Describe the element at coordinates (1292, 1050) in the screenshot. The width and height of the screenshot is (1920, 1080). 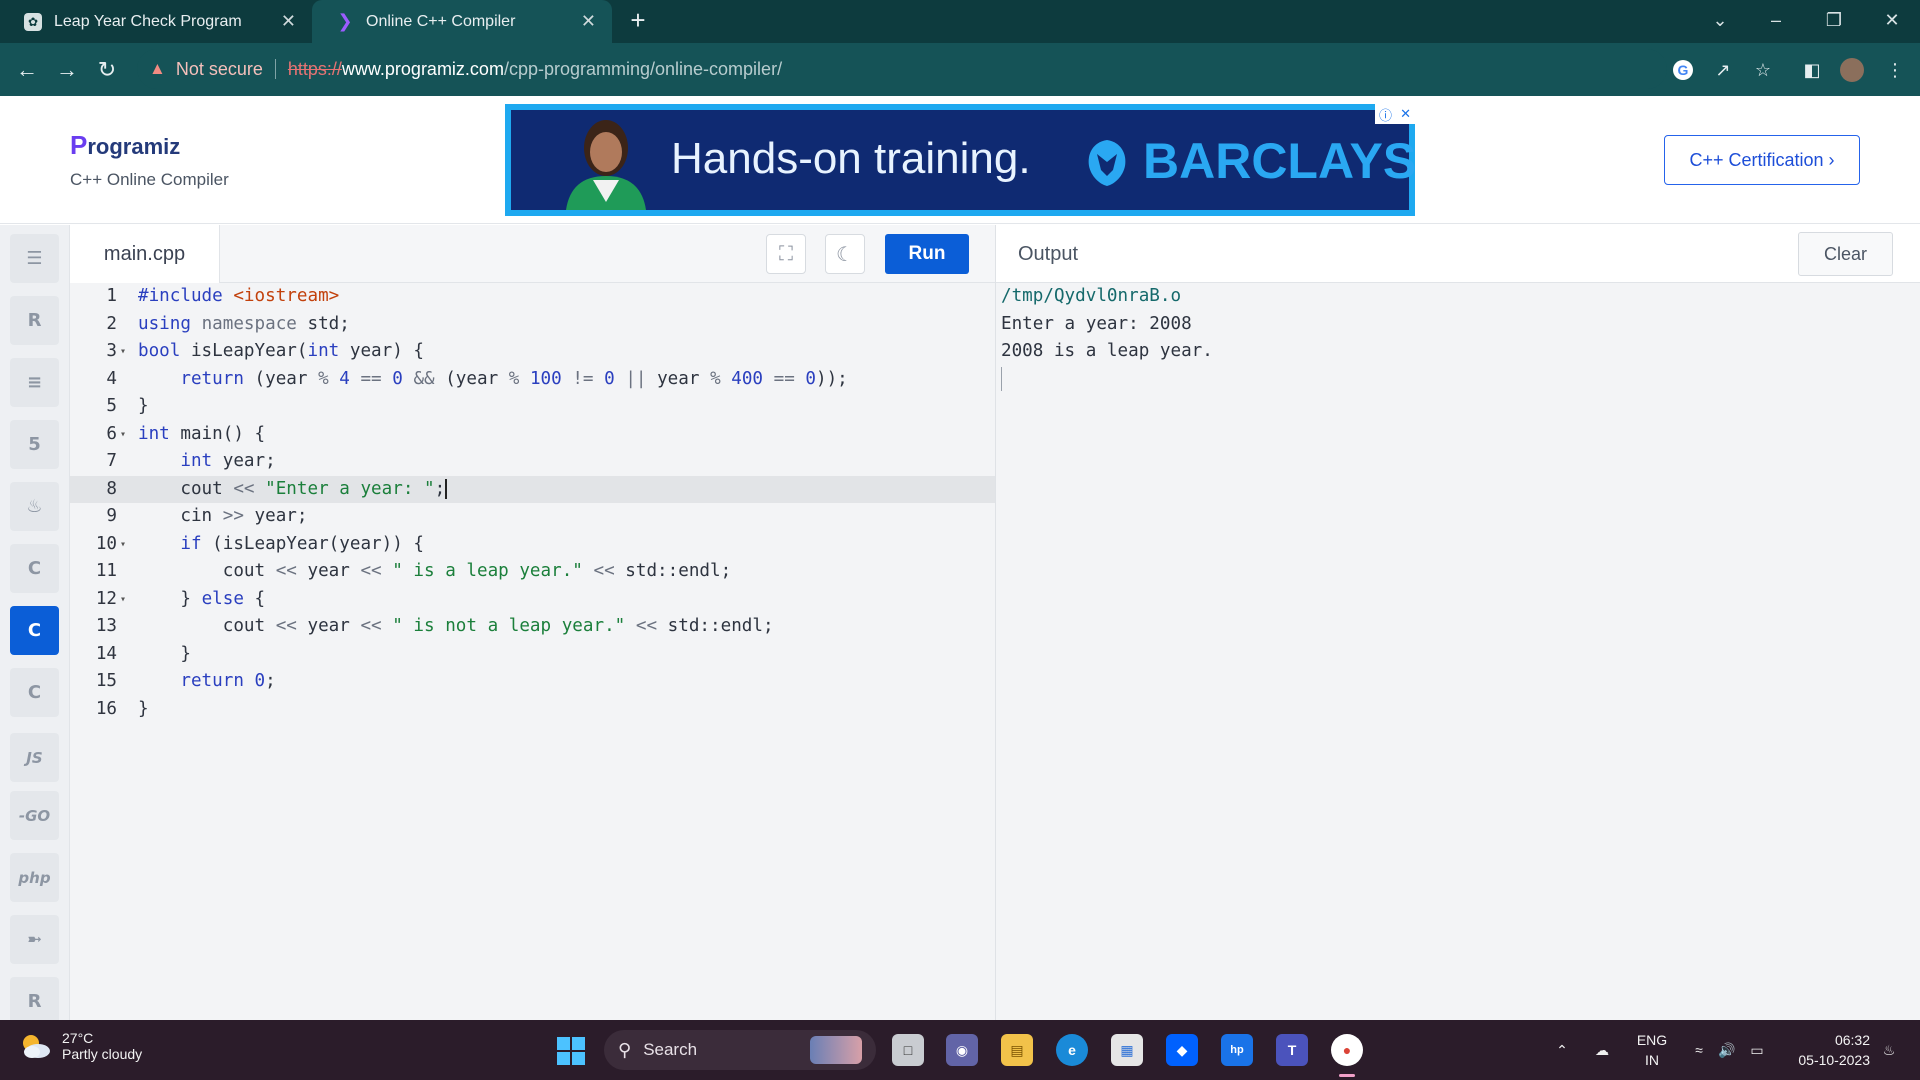
I see `teams-icon: T` at that location.